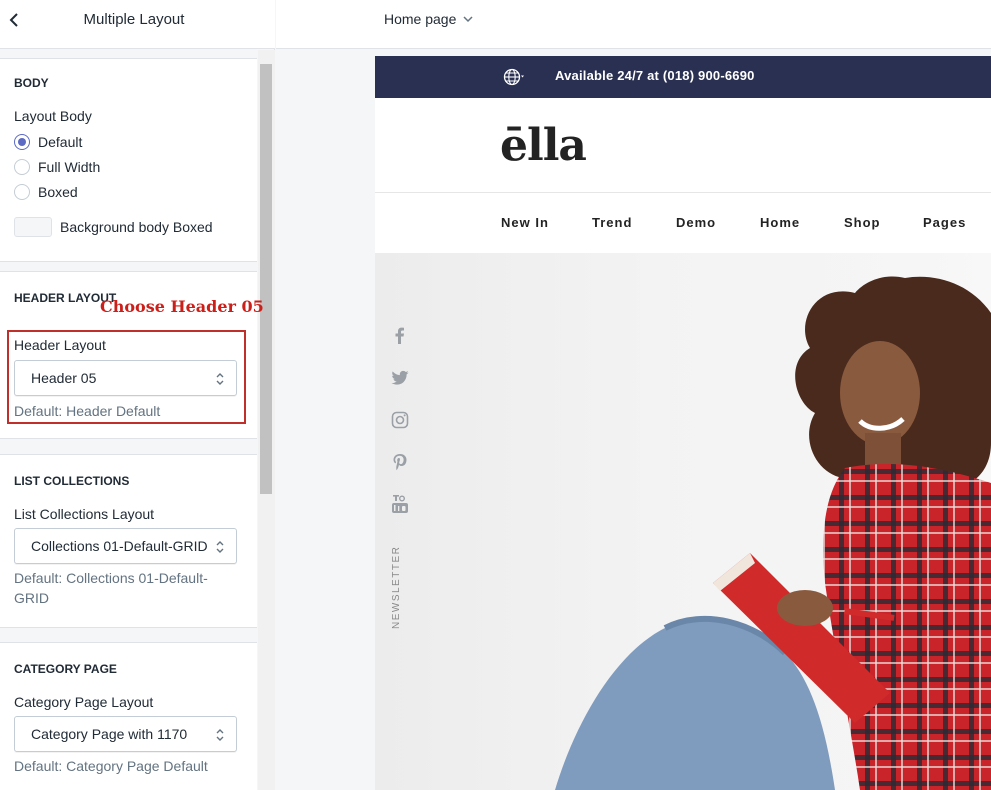  Describe the element at coordinates (655, 75) in the screenshot. I see `announcement-text: Available 24/7 at (018) 900-6690` at that location.